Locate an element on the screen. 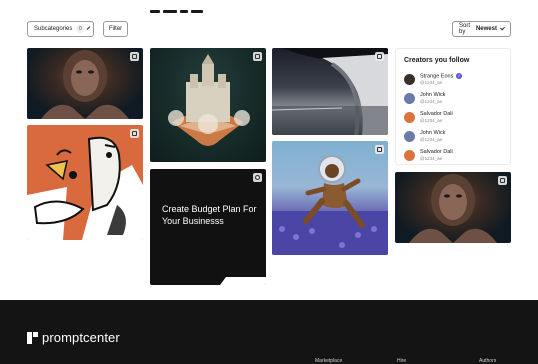 The image size is (538, 364). footer-link-authors: Authors is located at coordinates (487, 361).